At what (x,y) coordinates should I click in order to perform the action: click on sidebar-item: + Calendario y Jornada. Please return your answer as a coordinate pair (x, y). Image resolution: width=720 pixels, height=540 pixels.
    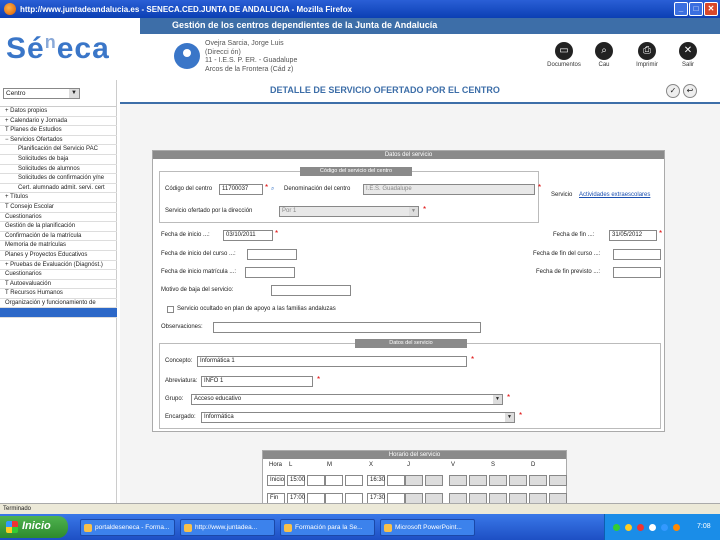
    Looking at the image, I should click on (58, 122).